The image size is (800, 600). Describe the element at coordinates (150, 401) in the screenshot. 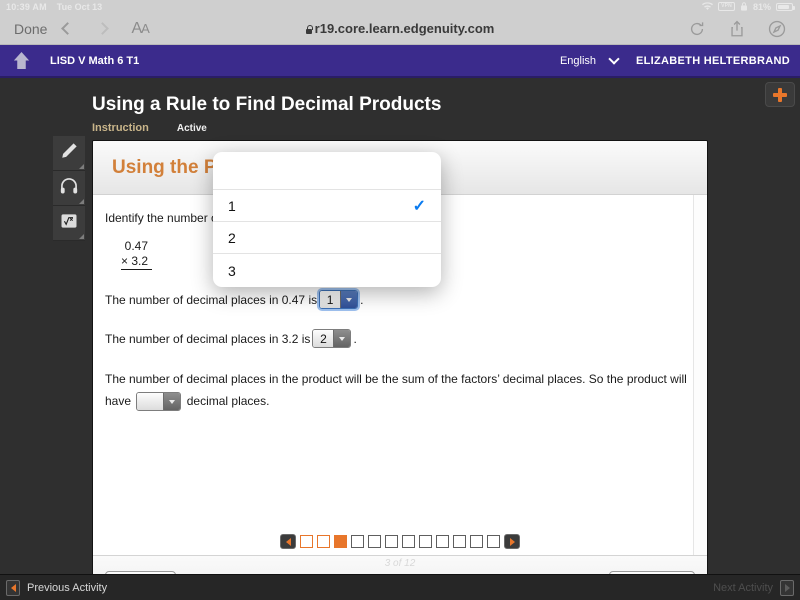

I see `select-3-value` at that location.